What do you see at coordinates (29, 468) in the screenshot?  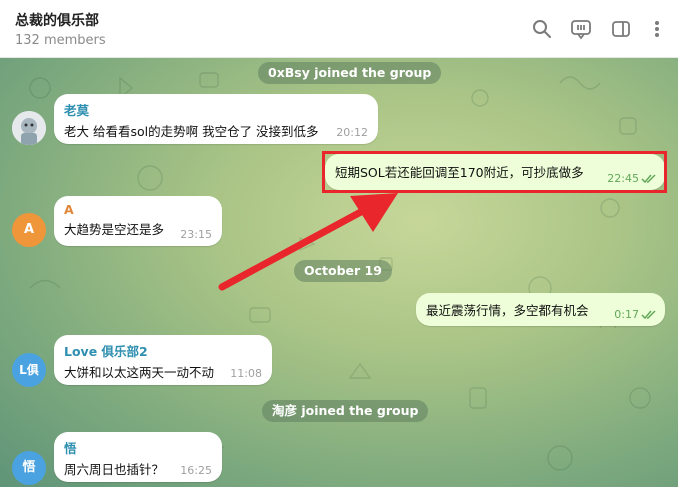 I see `avatar: 悟` at bounding box center [29, 468].